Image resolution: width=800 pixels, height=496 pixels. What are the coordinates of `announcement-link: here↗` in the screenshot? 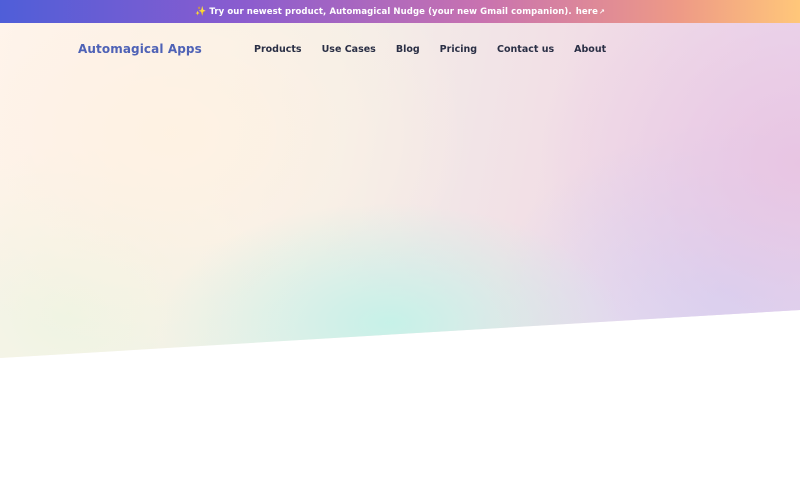 It's located at (590, 12).